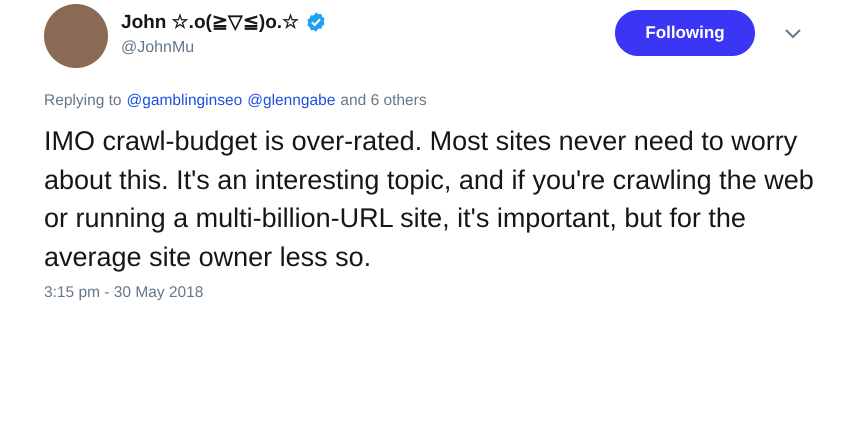 The width and height of the screenshot is (844, 437). I want to click on mention-link: @gamblinginseo, so click(184, 101).